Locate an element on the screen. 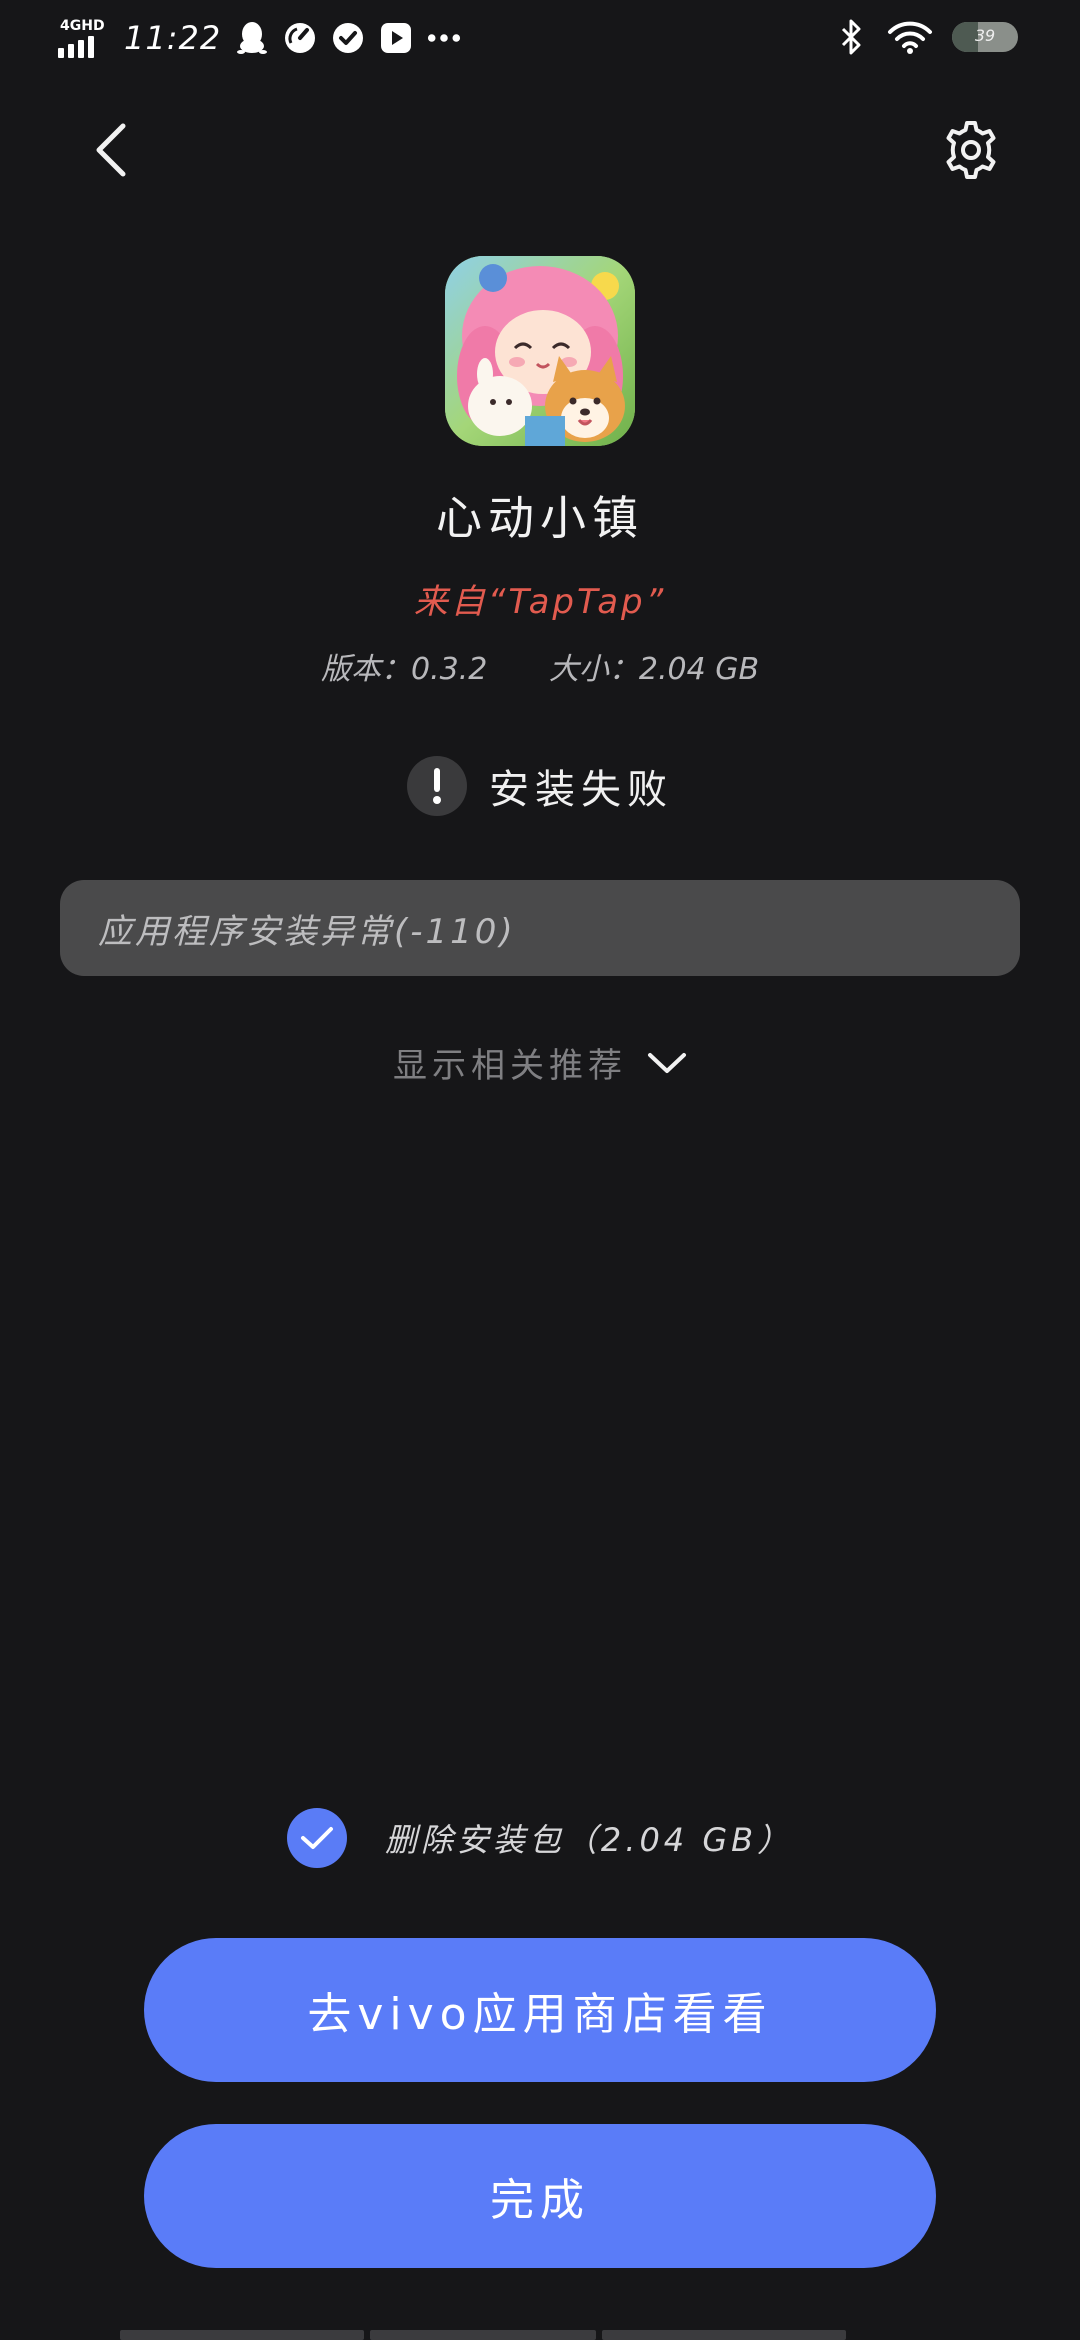 This screenshot has width=1080, height=2340. back-button is located at coordinates (110, 150).